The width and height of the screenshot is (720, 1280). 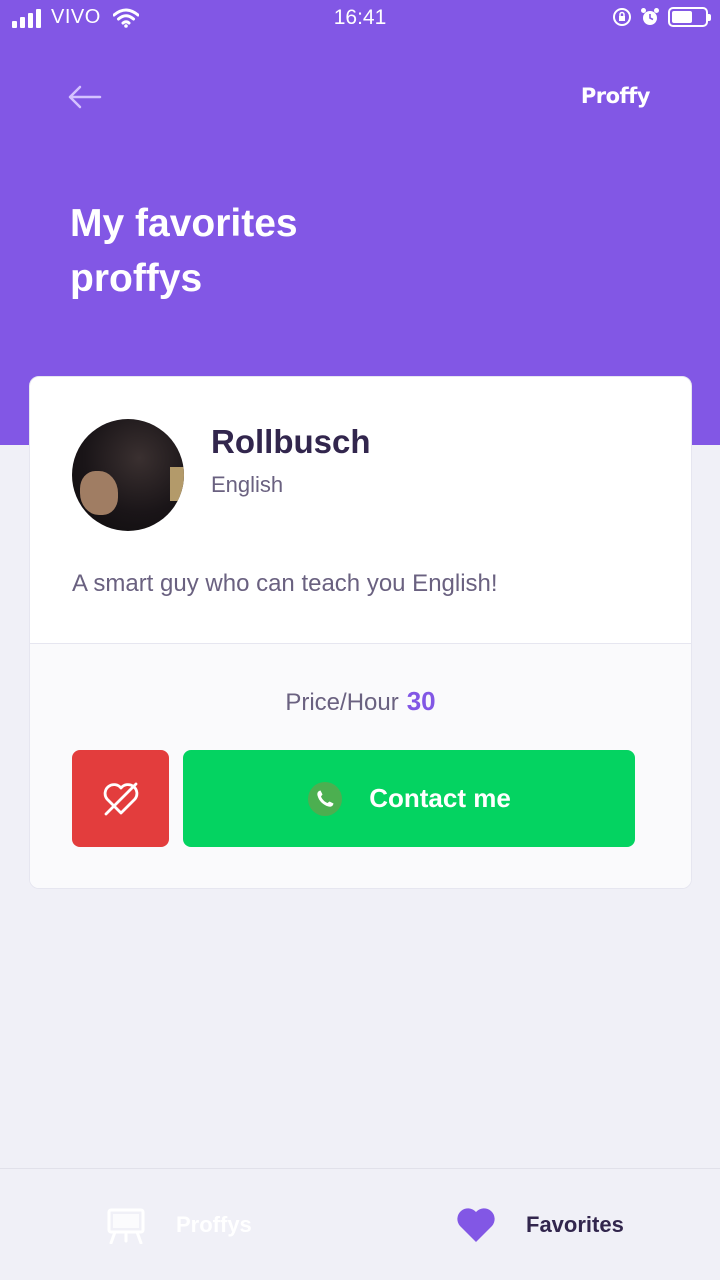 What do you see at coordinates (661, 17) in the screenshot?
I see `status-right` at bounding box center [661, 17].